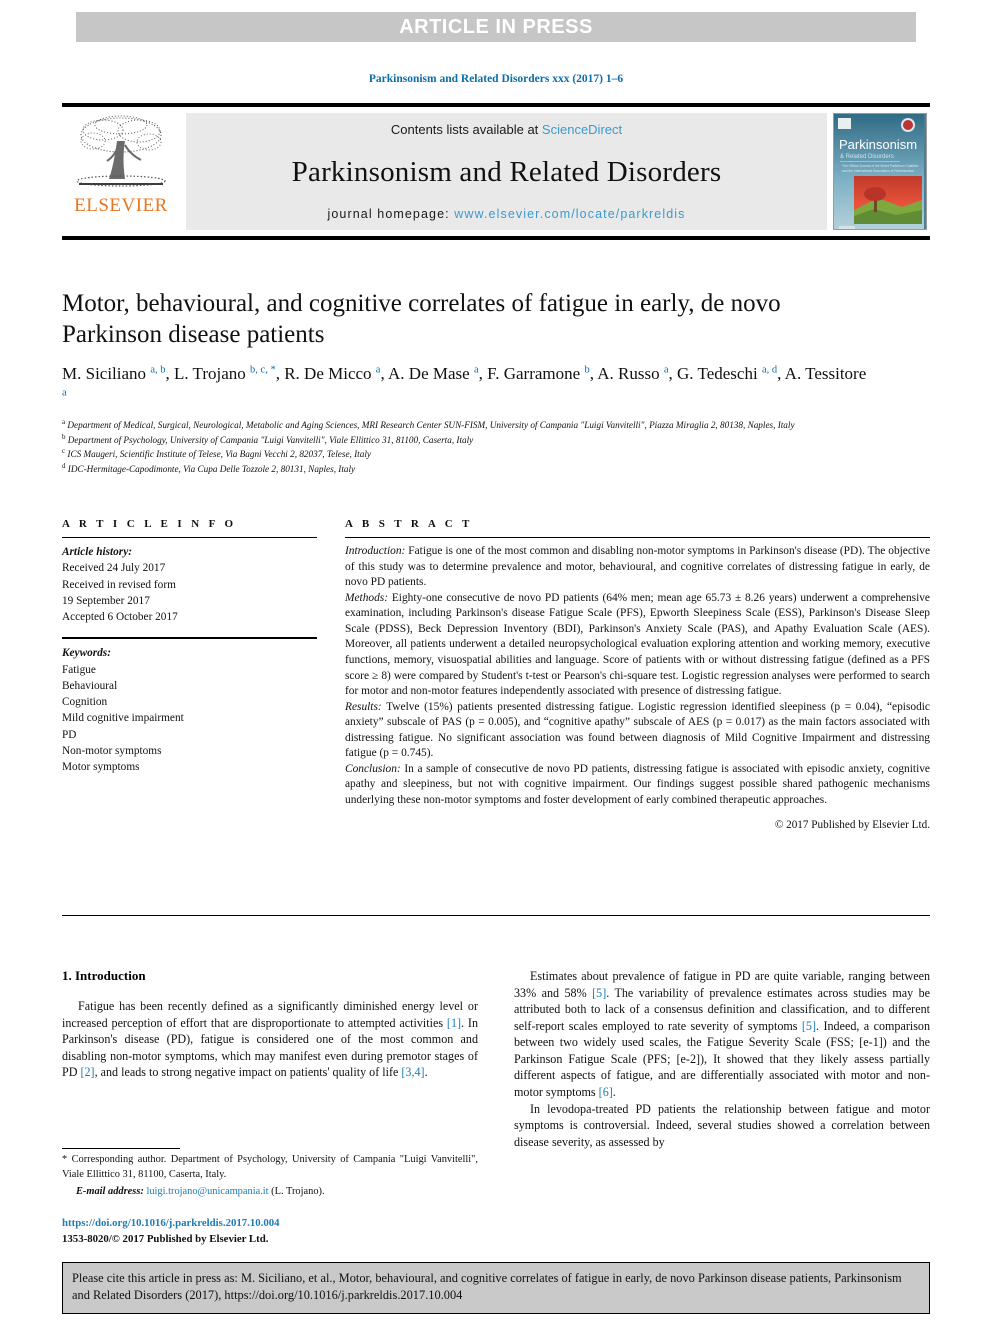 The height and width of the screenshot is (1323, 992). I want to click on email-label: E-mail address:, so click(110, 1191).